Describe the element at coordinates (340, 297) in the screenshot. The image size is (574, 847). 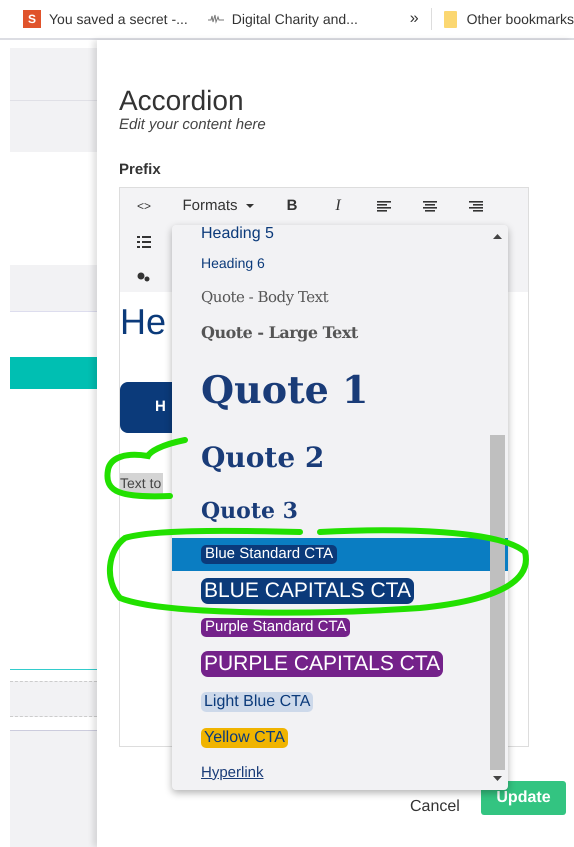
I see `format-option: Quote - Body Text` at that location.